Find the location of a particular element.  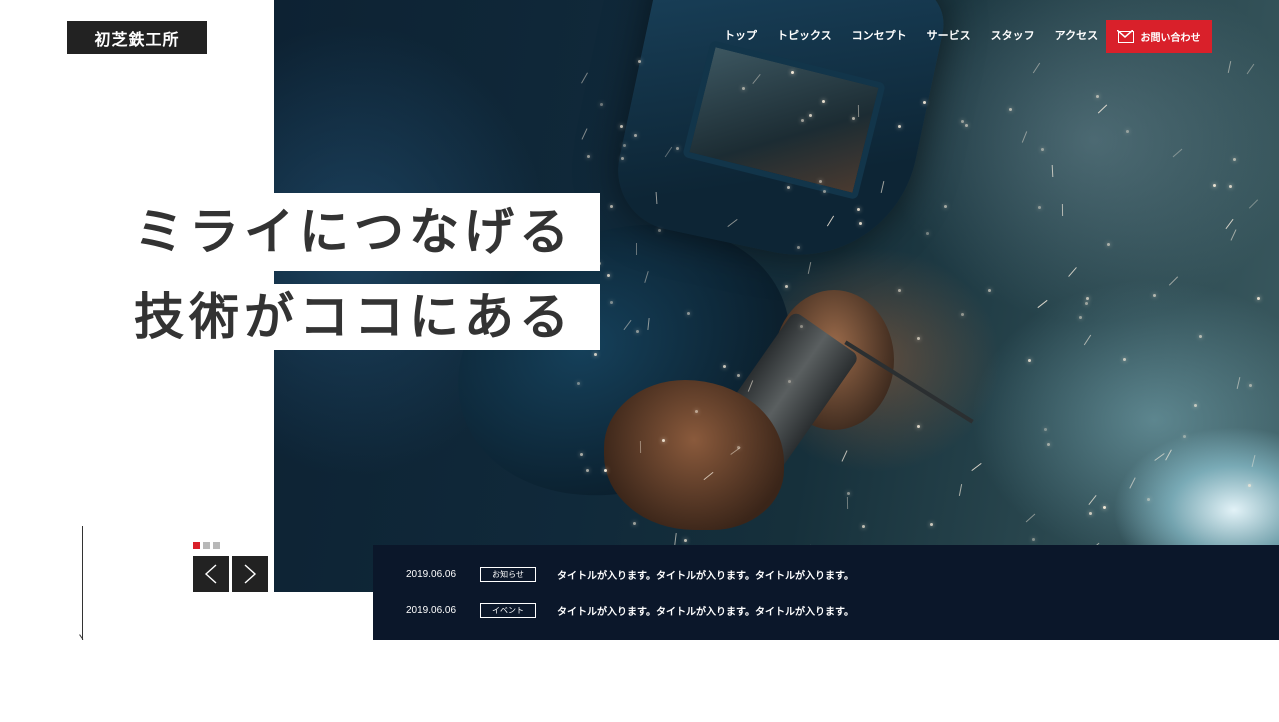

scroll-down-indicator is located at coordinates (82, 583).